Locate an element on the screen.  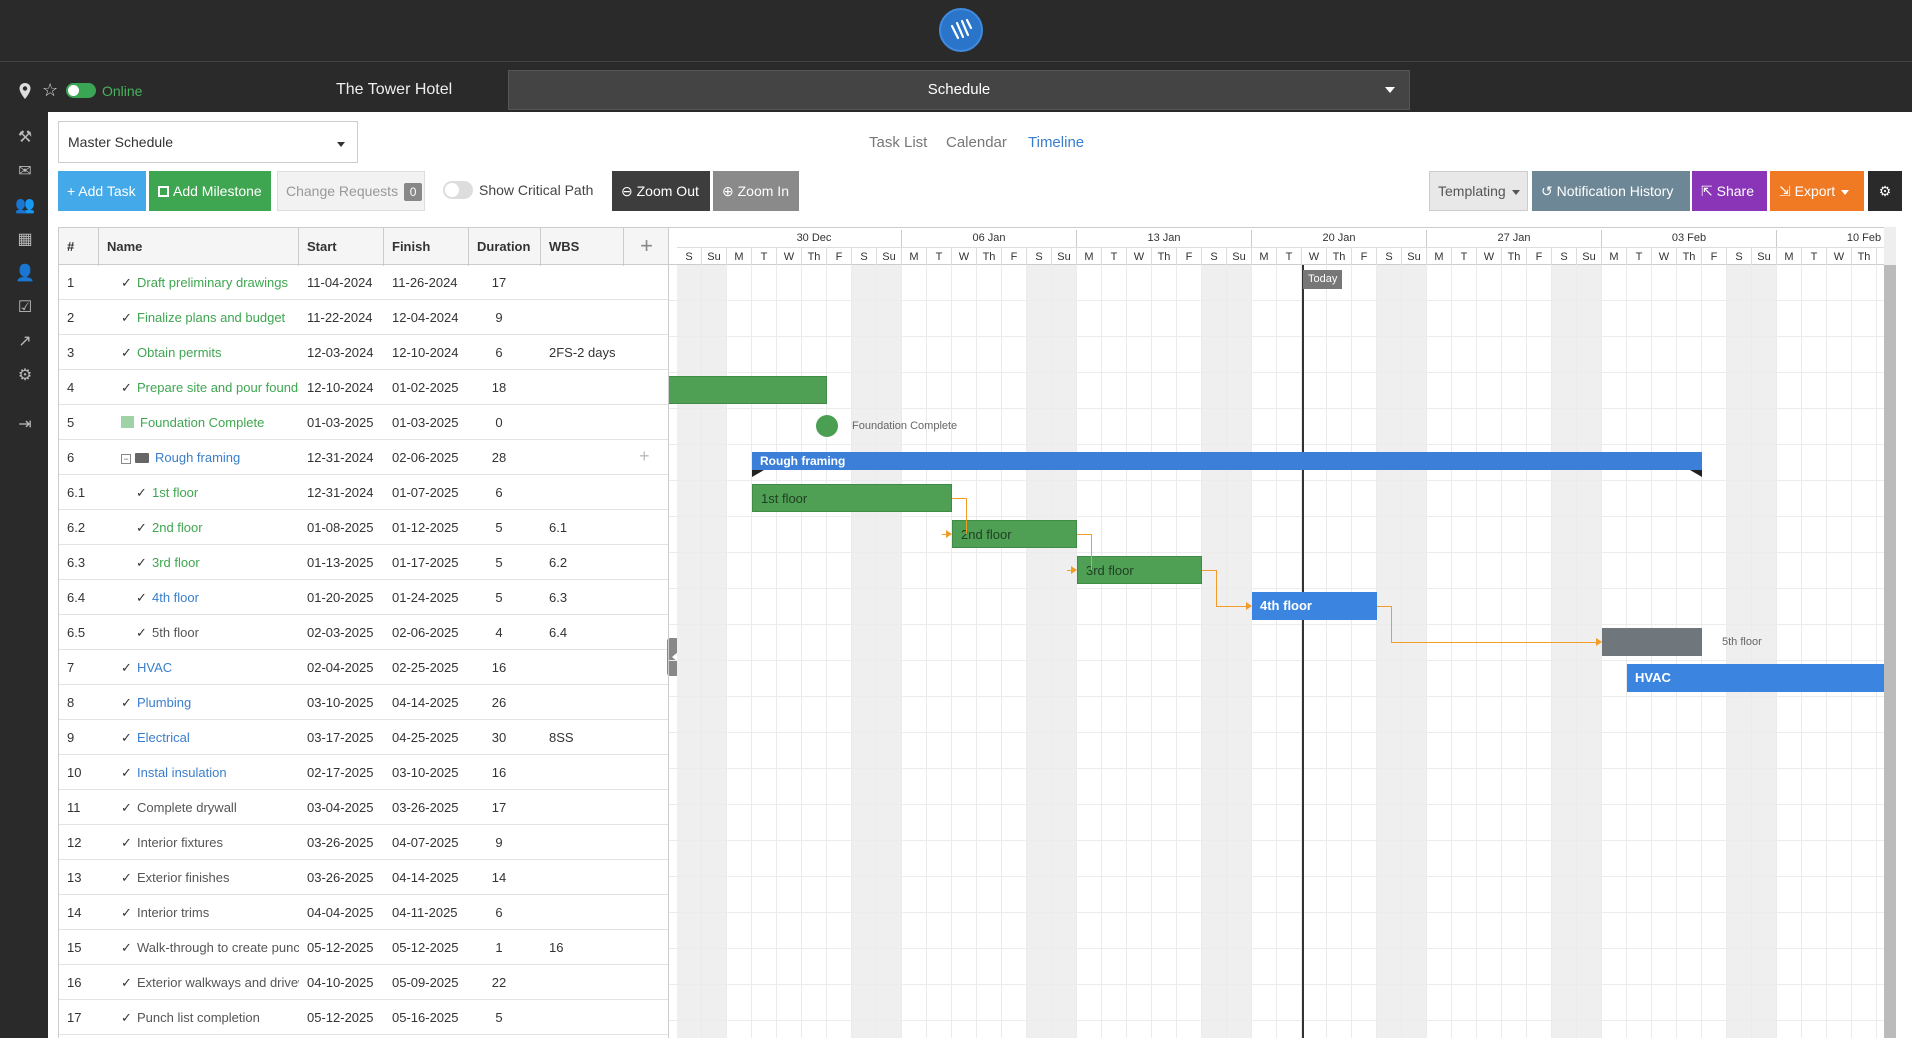
task-name-link: Walk-through to create punch list is located at coordinates (218, 947).